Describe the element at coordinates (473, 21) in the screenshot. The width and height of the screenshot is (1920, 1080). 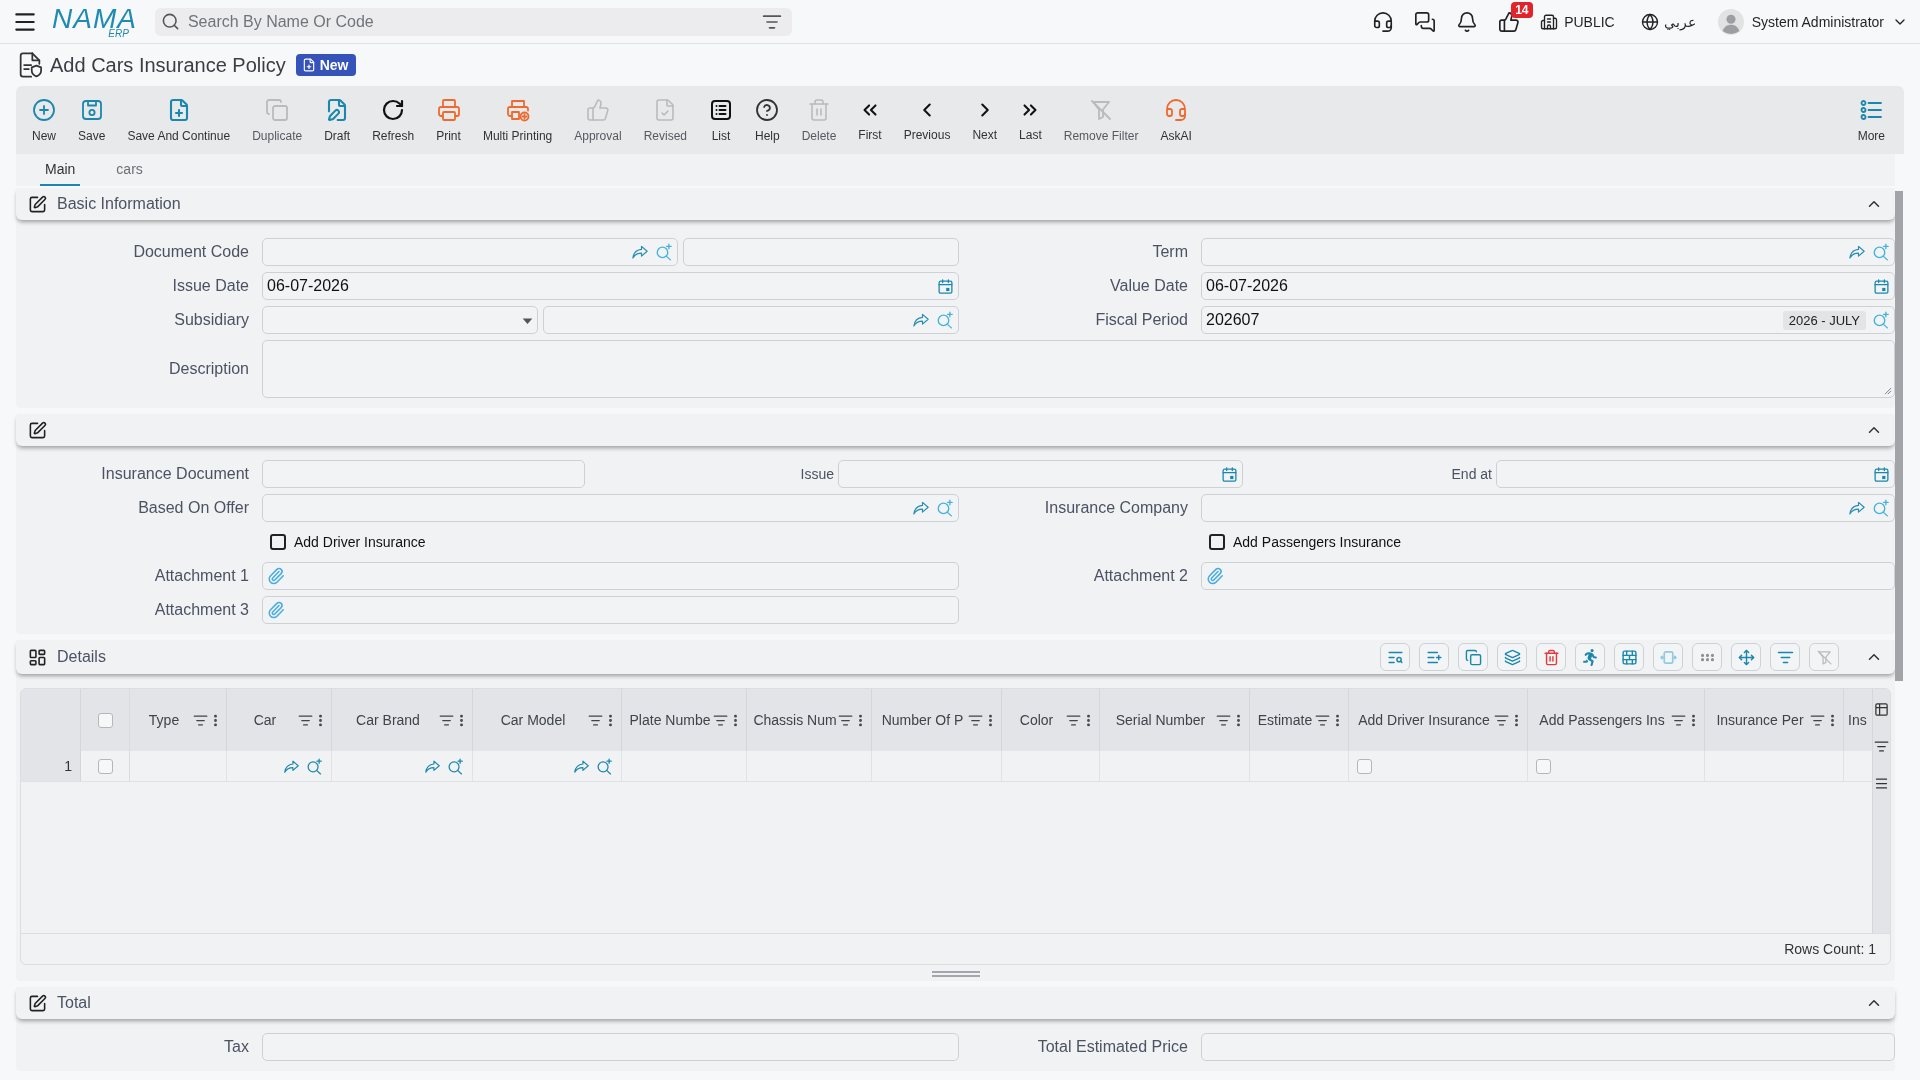
I see `search-field: Search By Name Or Code` at that location.